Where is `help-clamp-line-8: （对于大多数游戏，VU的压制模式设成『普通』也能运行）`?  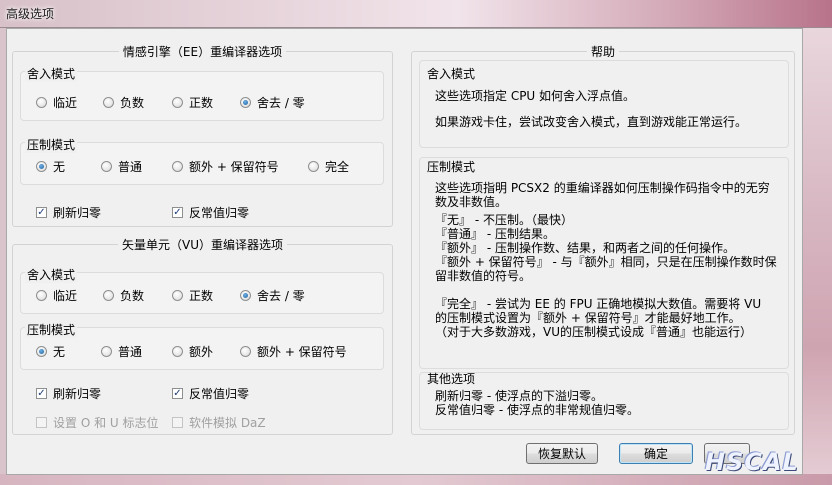
help-clamp-line-8: （对于大多数游戏，VU的压制模式设成『普通』也能运行） is located at coordinates (593, 332).